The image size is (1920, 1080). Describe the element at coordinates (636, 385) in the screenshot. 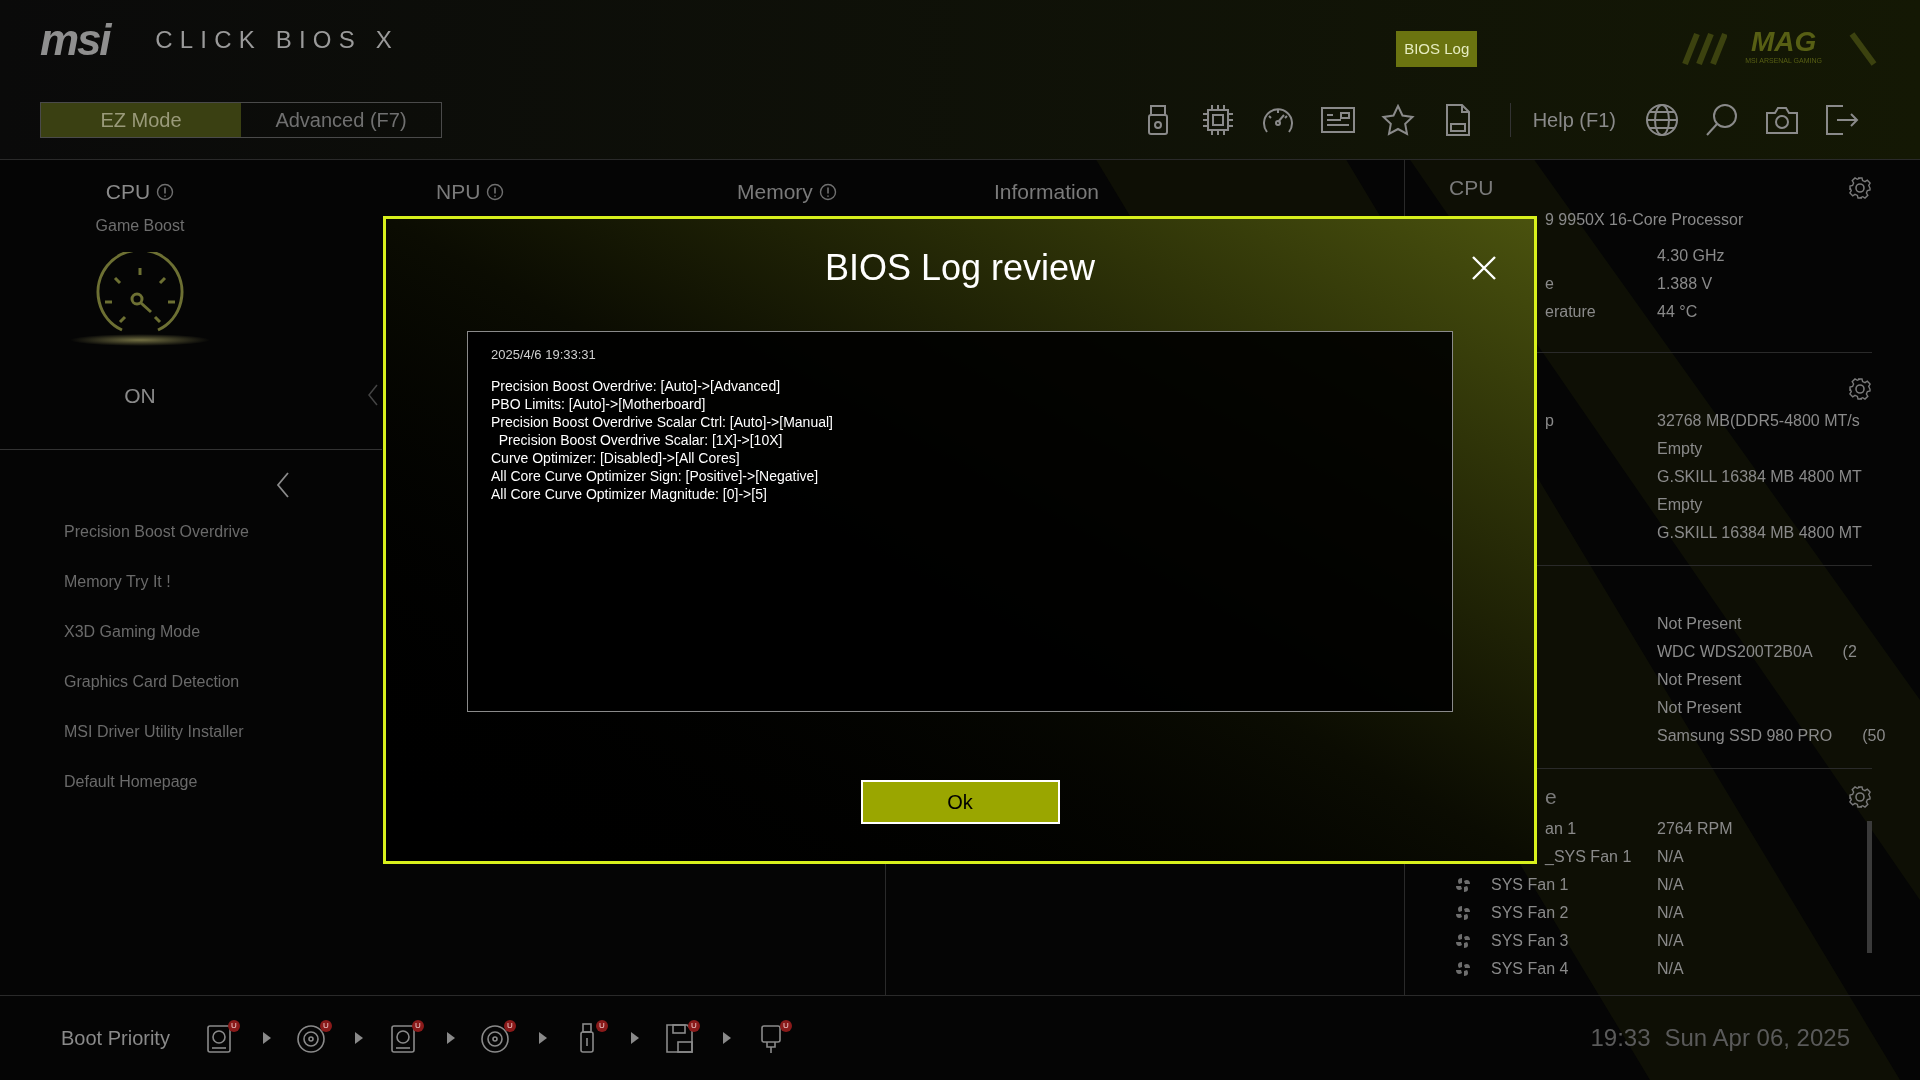

I see `log-line: Precision Boost Overdrive: [Auto]->[Advanced]` at that location.